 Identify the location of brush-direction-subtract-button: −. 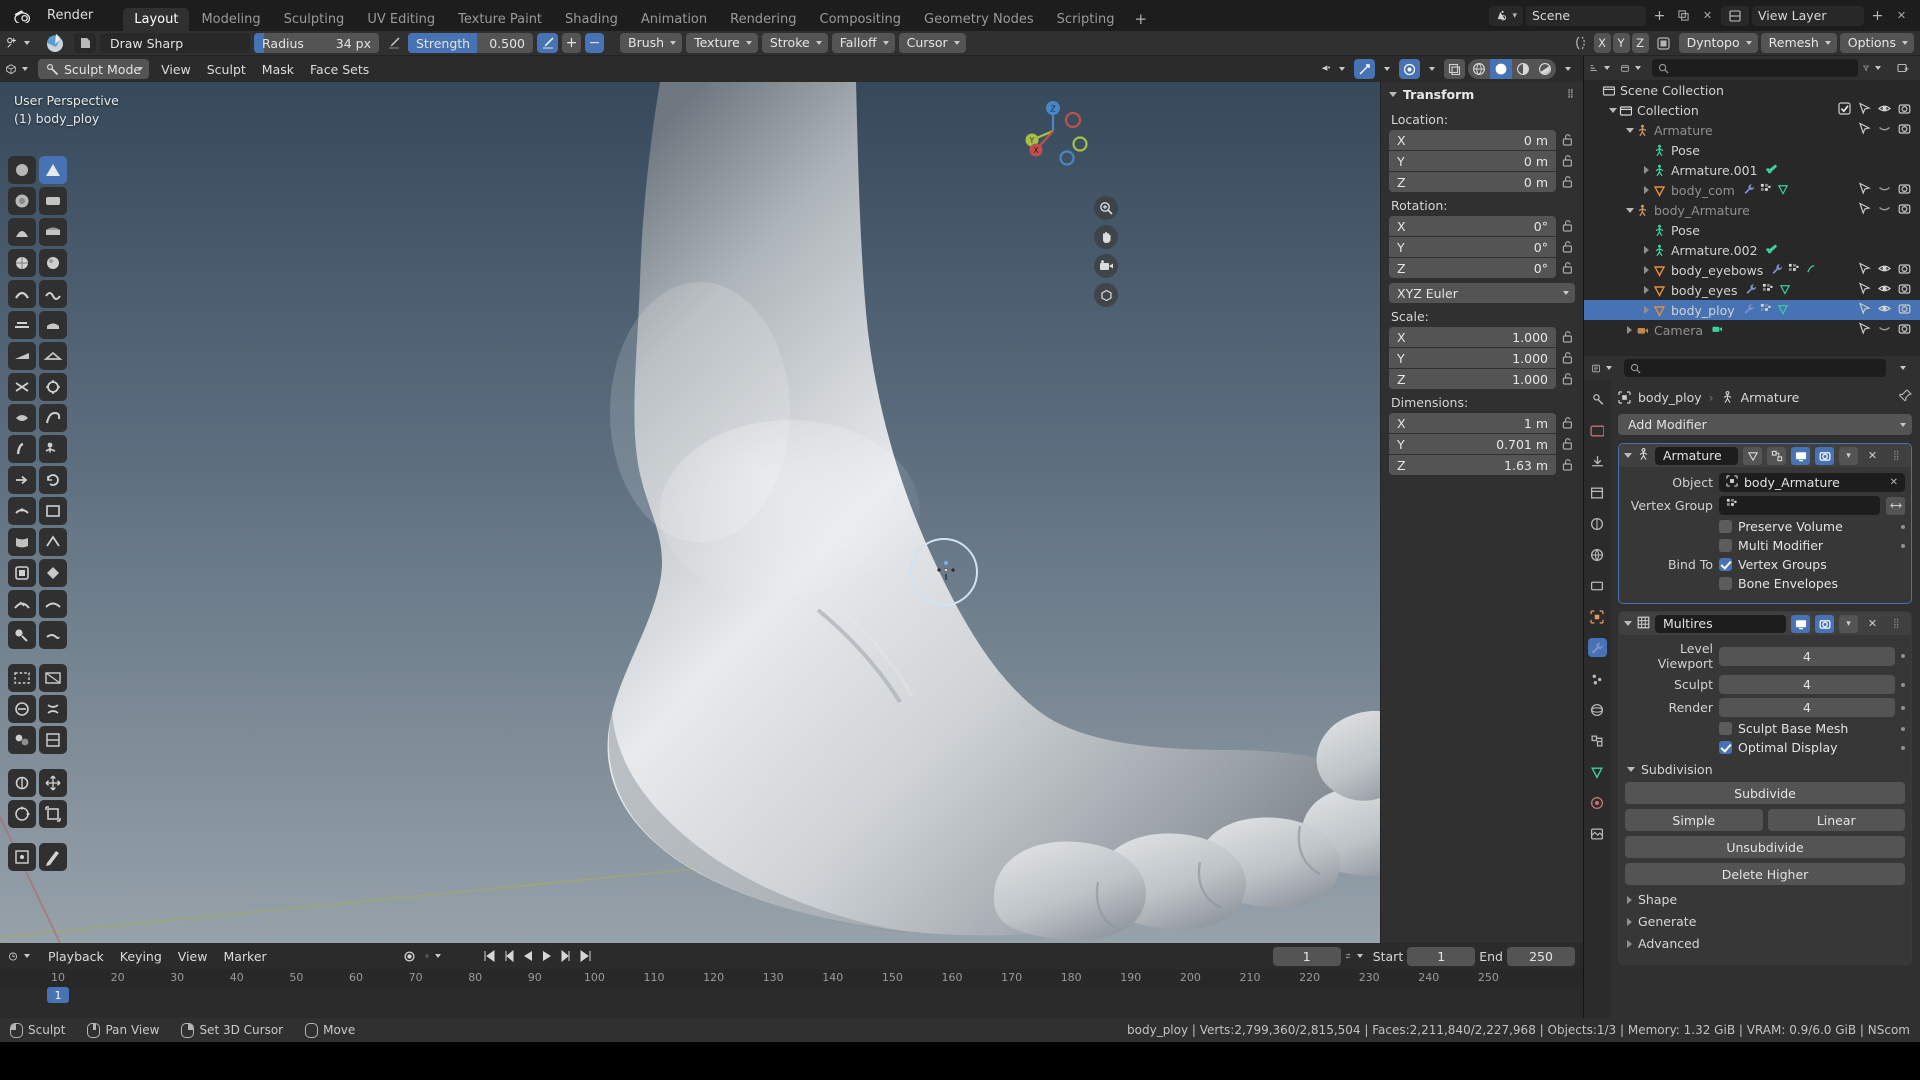
(594, 43).